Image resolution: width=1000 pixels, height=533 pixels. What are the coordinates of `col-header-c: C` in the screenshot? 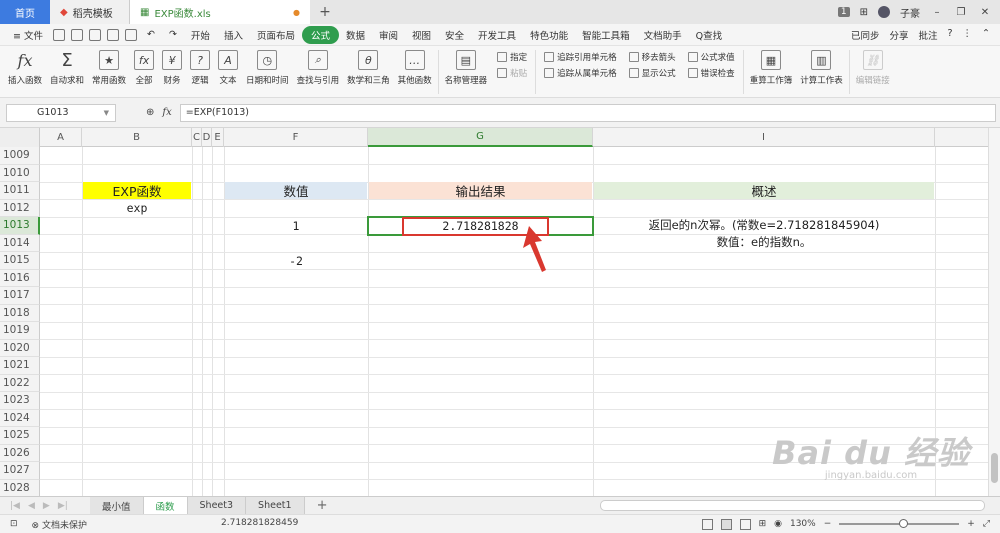 It's located at (197, 137).